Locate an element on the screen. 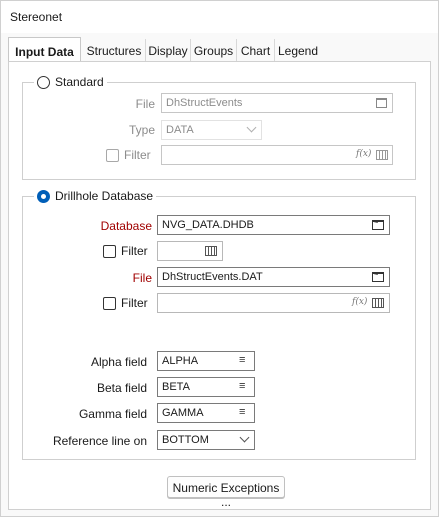 The image size is (439, 517). gamma-field-label: Gamma field is located at coordinates (112, 414).